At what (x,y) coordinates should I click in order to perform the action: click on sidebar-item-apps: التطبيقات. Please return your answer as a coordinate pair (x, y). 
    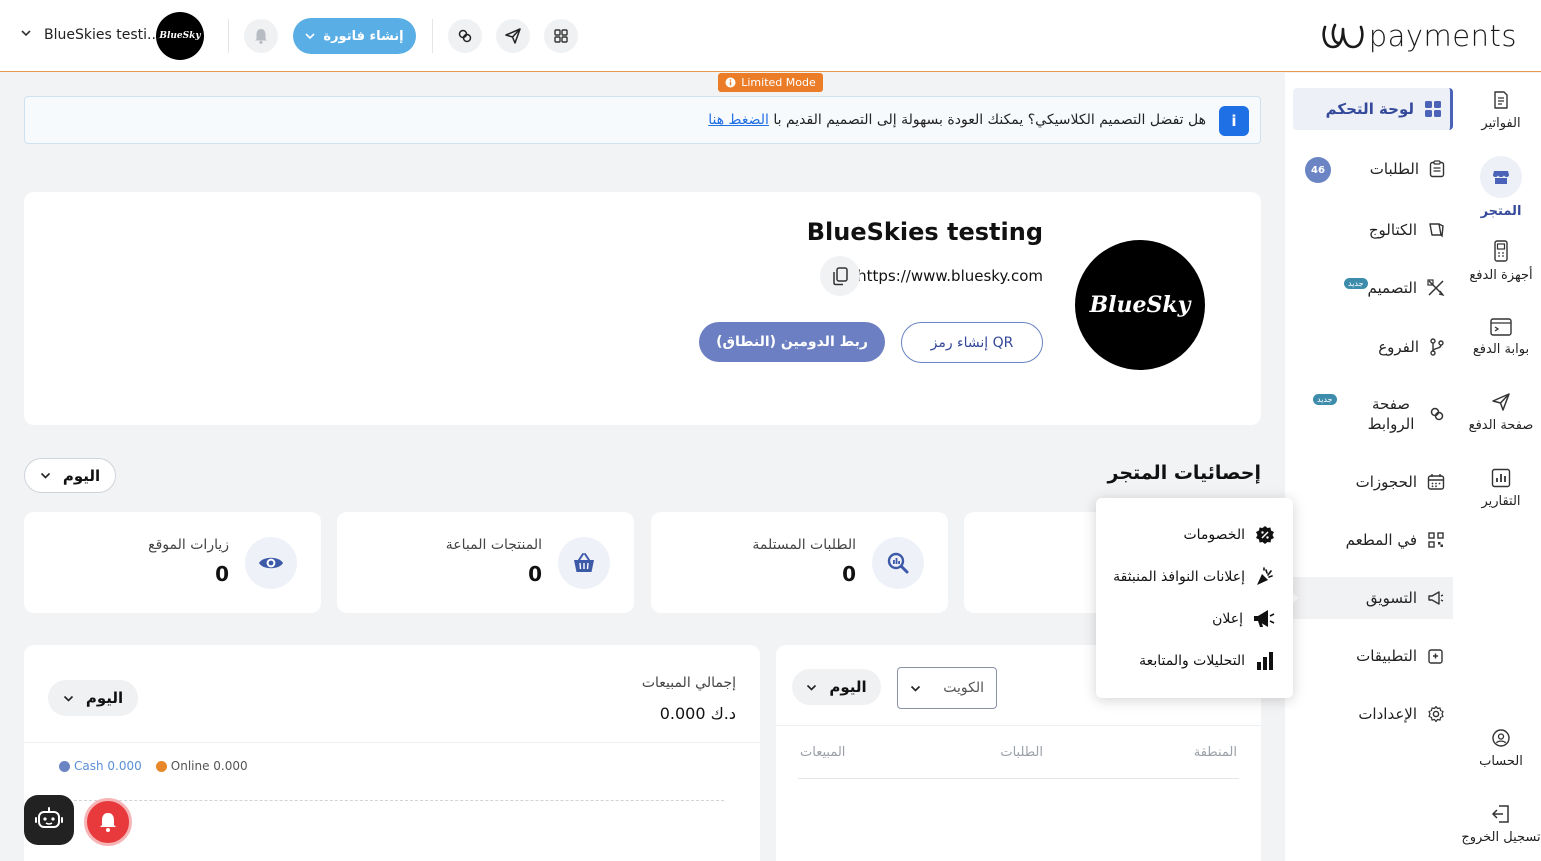
    Looking at the image, I should click on (1373, 656).